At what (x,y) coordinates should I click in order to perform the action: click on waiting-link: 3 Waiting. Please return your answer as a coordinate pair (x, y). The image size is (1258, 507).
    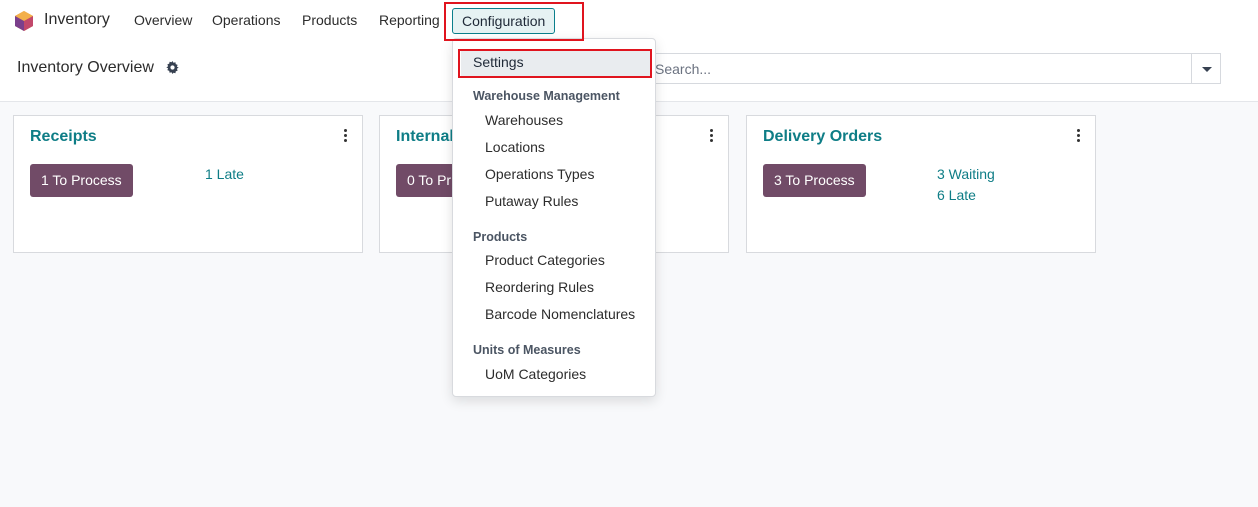
    Looking at the image, I should click on (966, 174).